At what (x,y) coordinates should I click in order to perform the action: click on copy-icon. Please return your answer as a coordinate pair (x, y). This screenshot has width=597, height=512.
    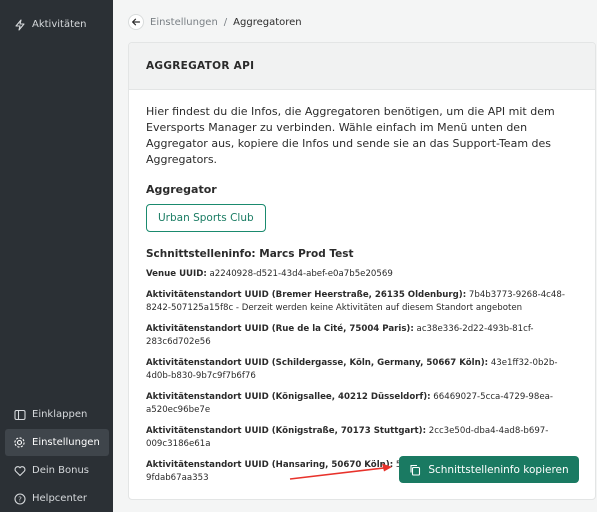
    Looking at the image, I should click on (415, 470).